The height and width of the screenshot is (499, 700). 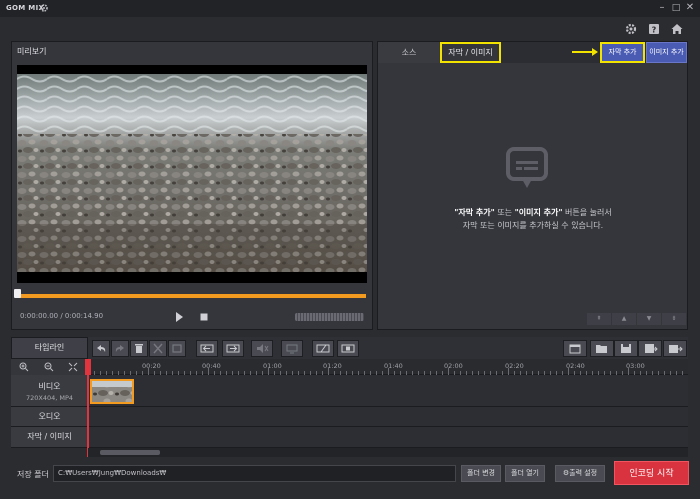 I want to click on ruler-label: 00:40, so click(x=211, y=366).